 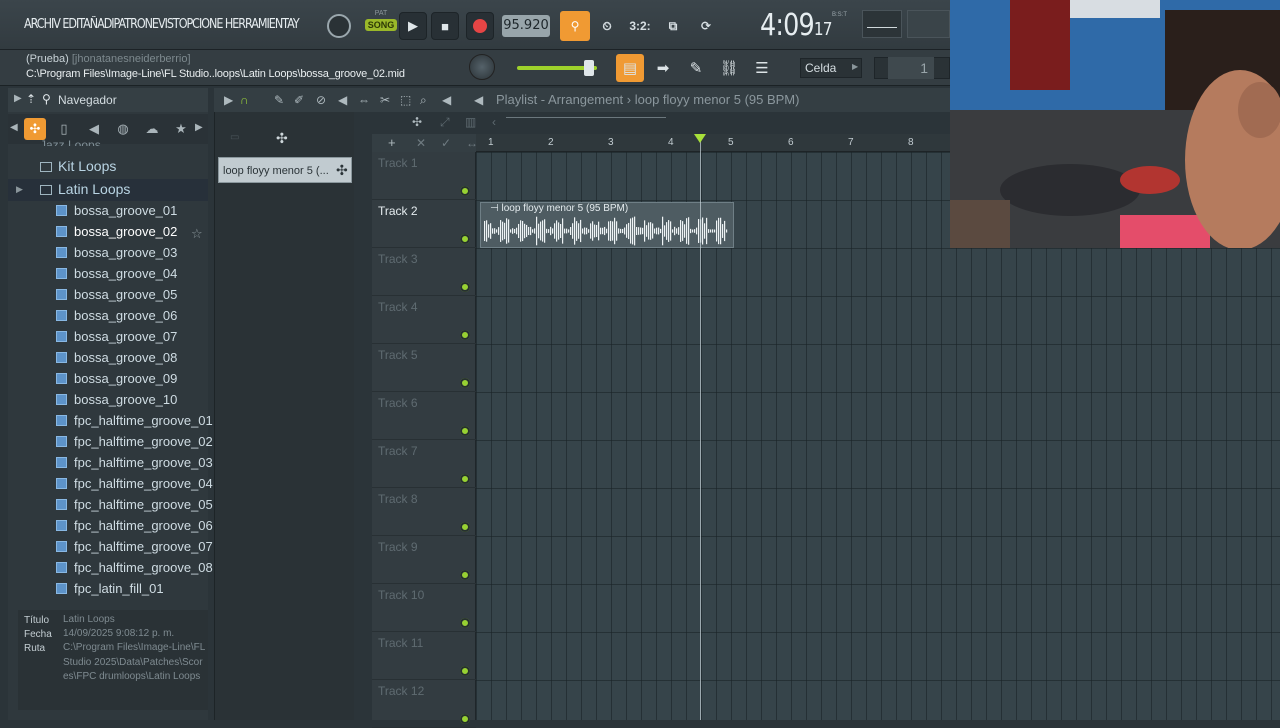 I want to click on zoom-tool-icon: ⌕, so click(x=423, y=100).